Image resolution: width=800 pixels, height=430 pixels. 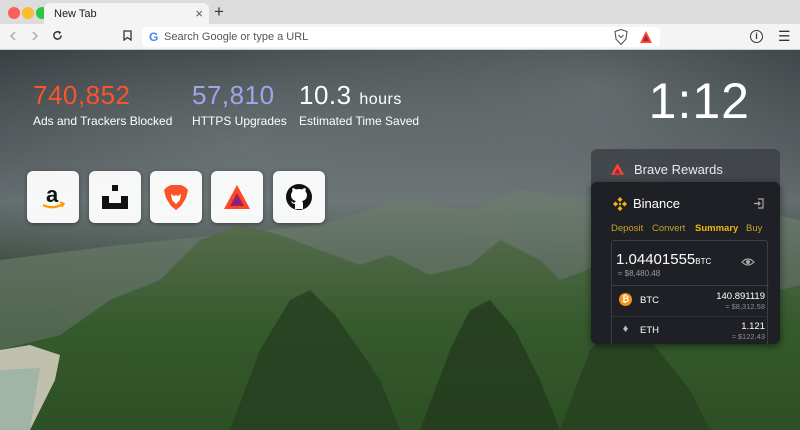 What do you see at coordinates (325, 95) in the screenshot?
I see `time-saved-number: 10.3` at bounding box center [325, 95].